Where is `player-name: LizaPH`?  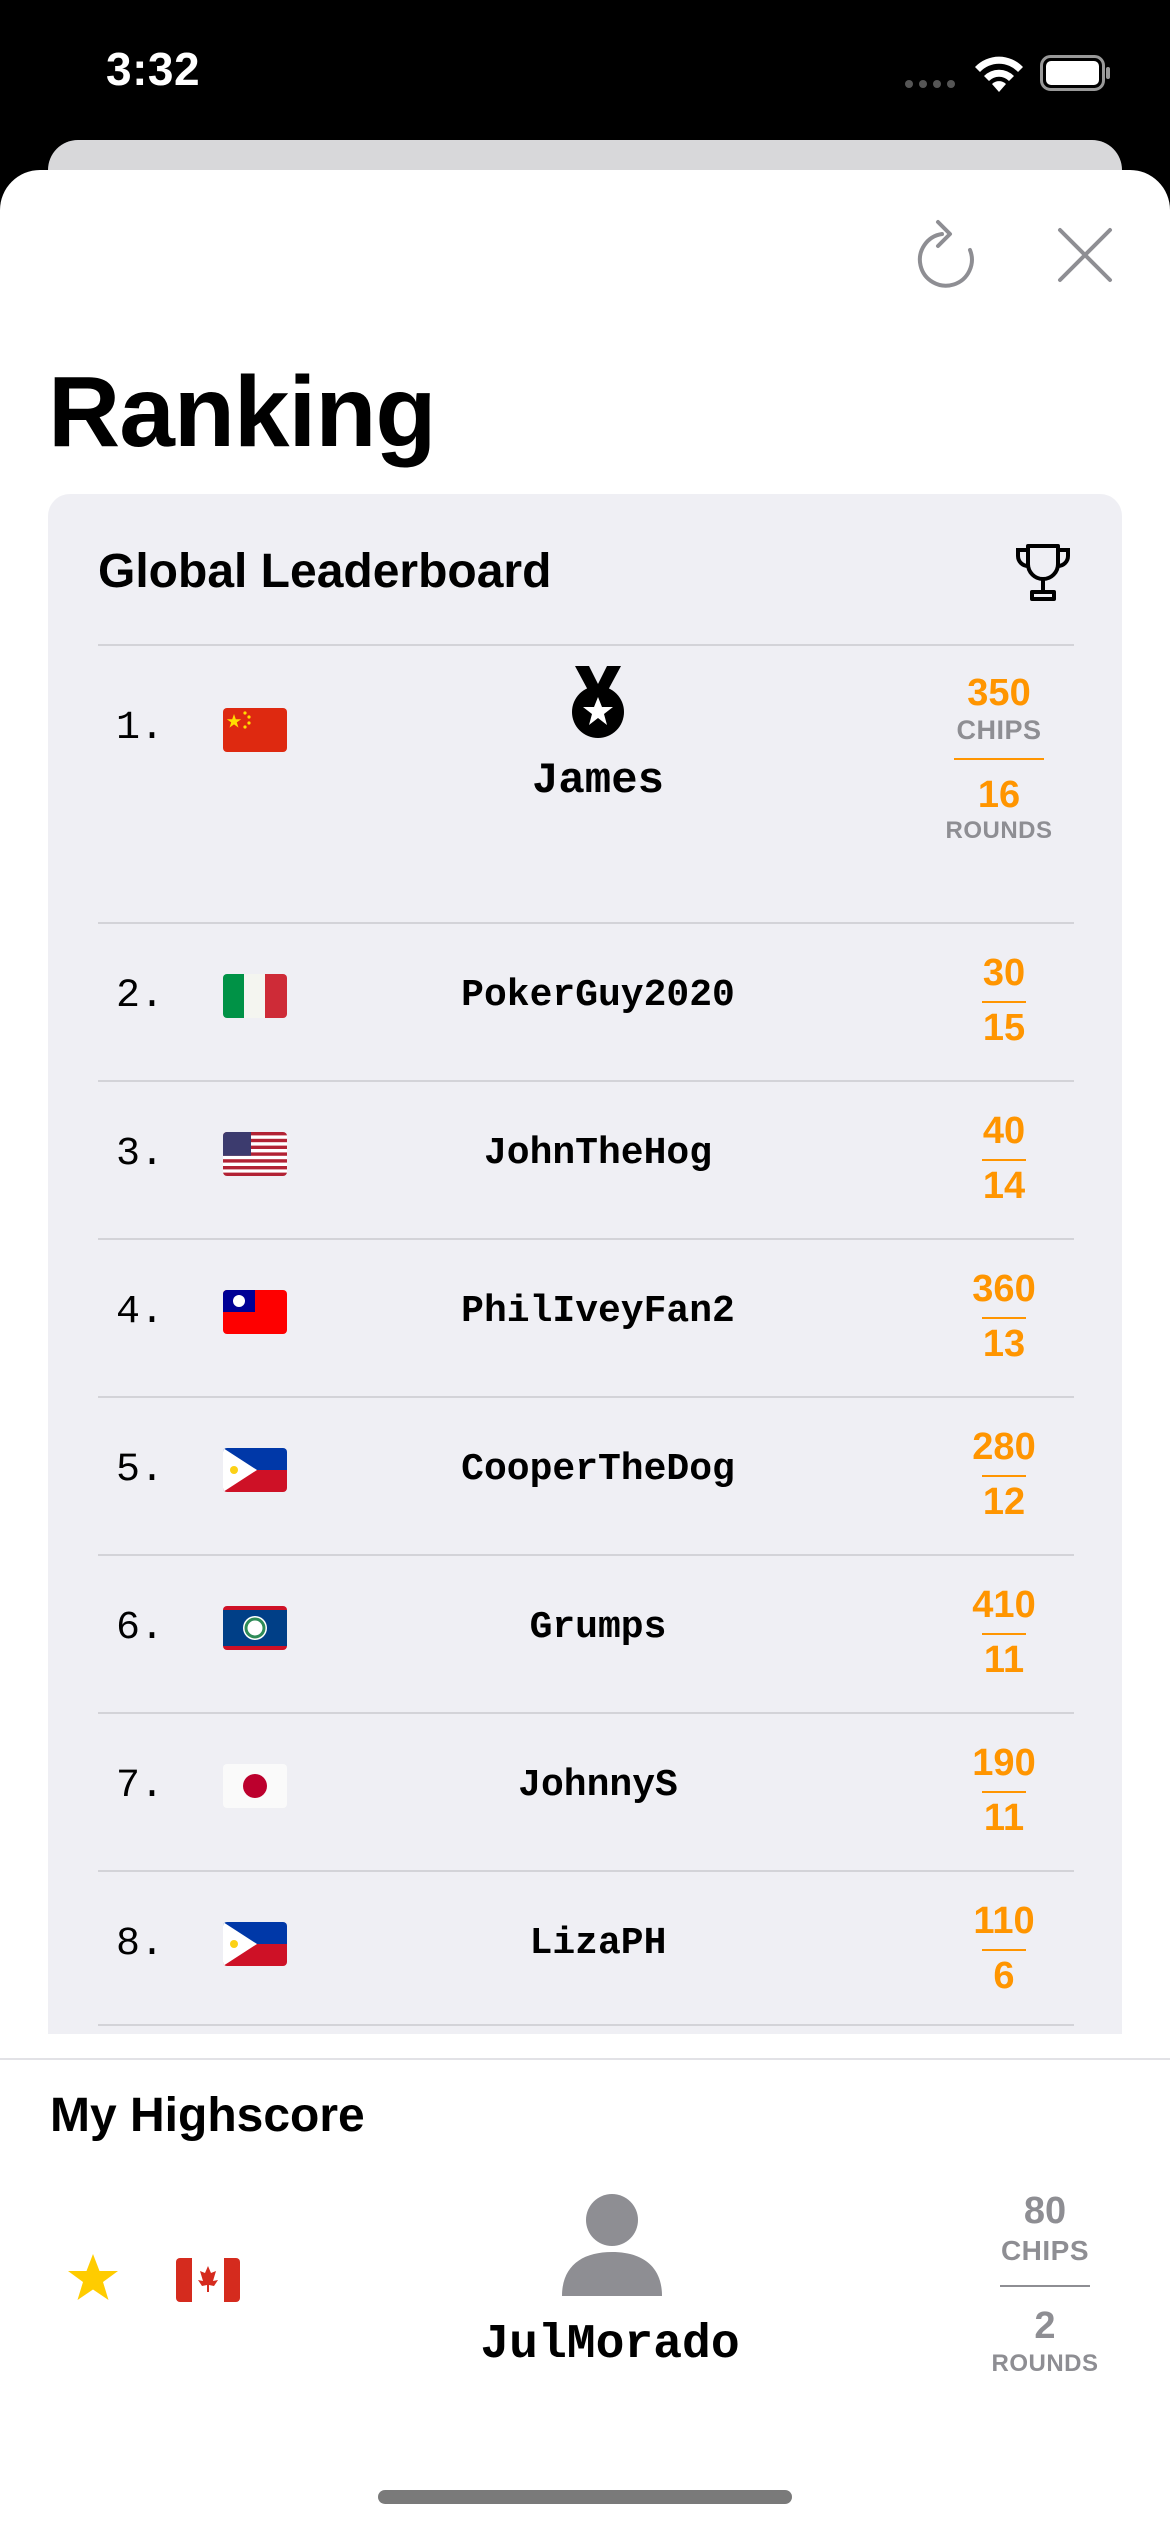 player-name: LizaPH is located at coordinates (598, 1943).